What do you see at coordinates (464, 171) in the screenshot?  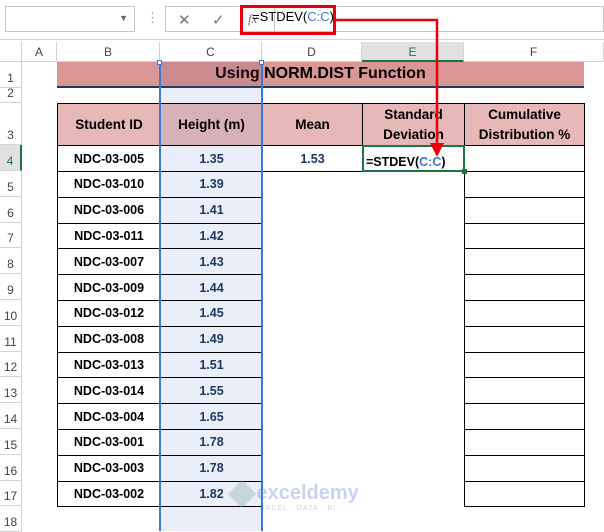 I see `fill-handle` at bounding box center [464, 171].